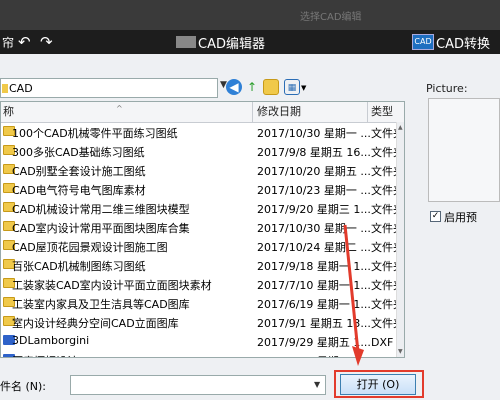  I want to click on annotation-arrowhead, so click(358, 356).